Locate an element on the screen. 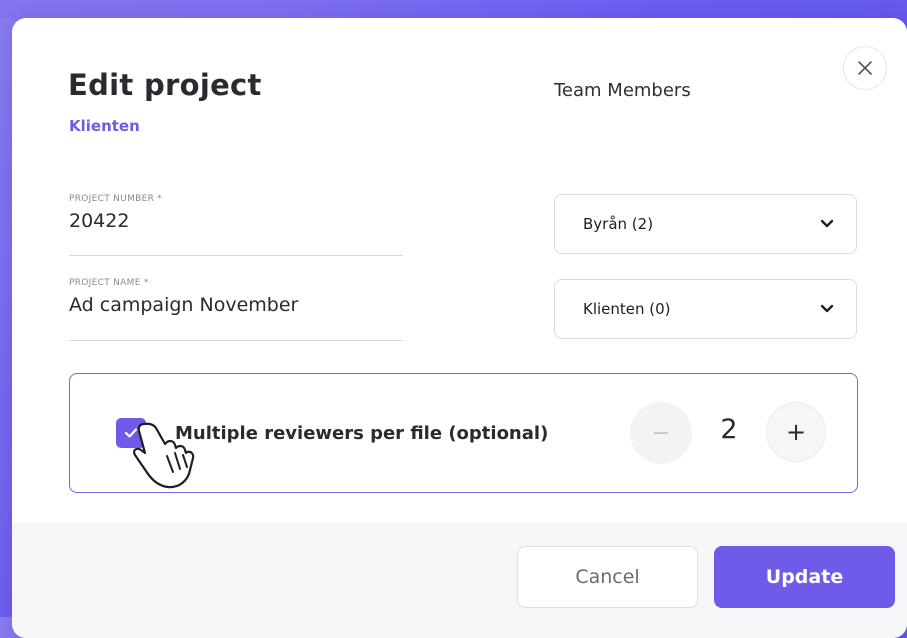  minus-symbol: − is located at coordinates (661, 433).